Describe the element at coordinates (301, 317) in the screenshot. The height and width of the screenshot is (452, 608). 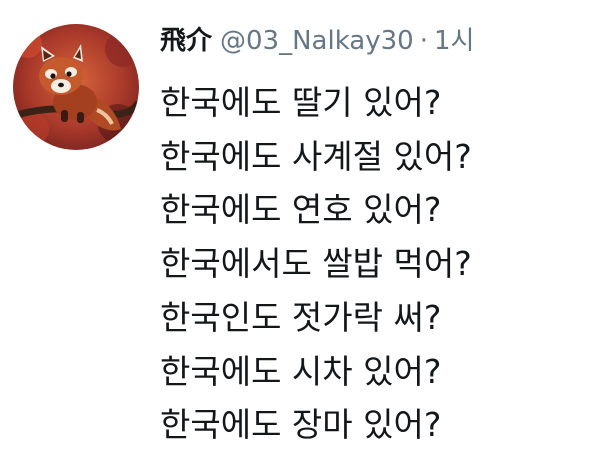
I see `tweet-line: 한국인도 젓가락 써?` at that location.